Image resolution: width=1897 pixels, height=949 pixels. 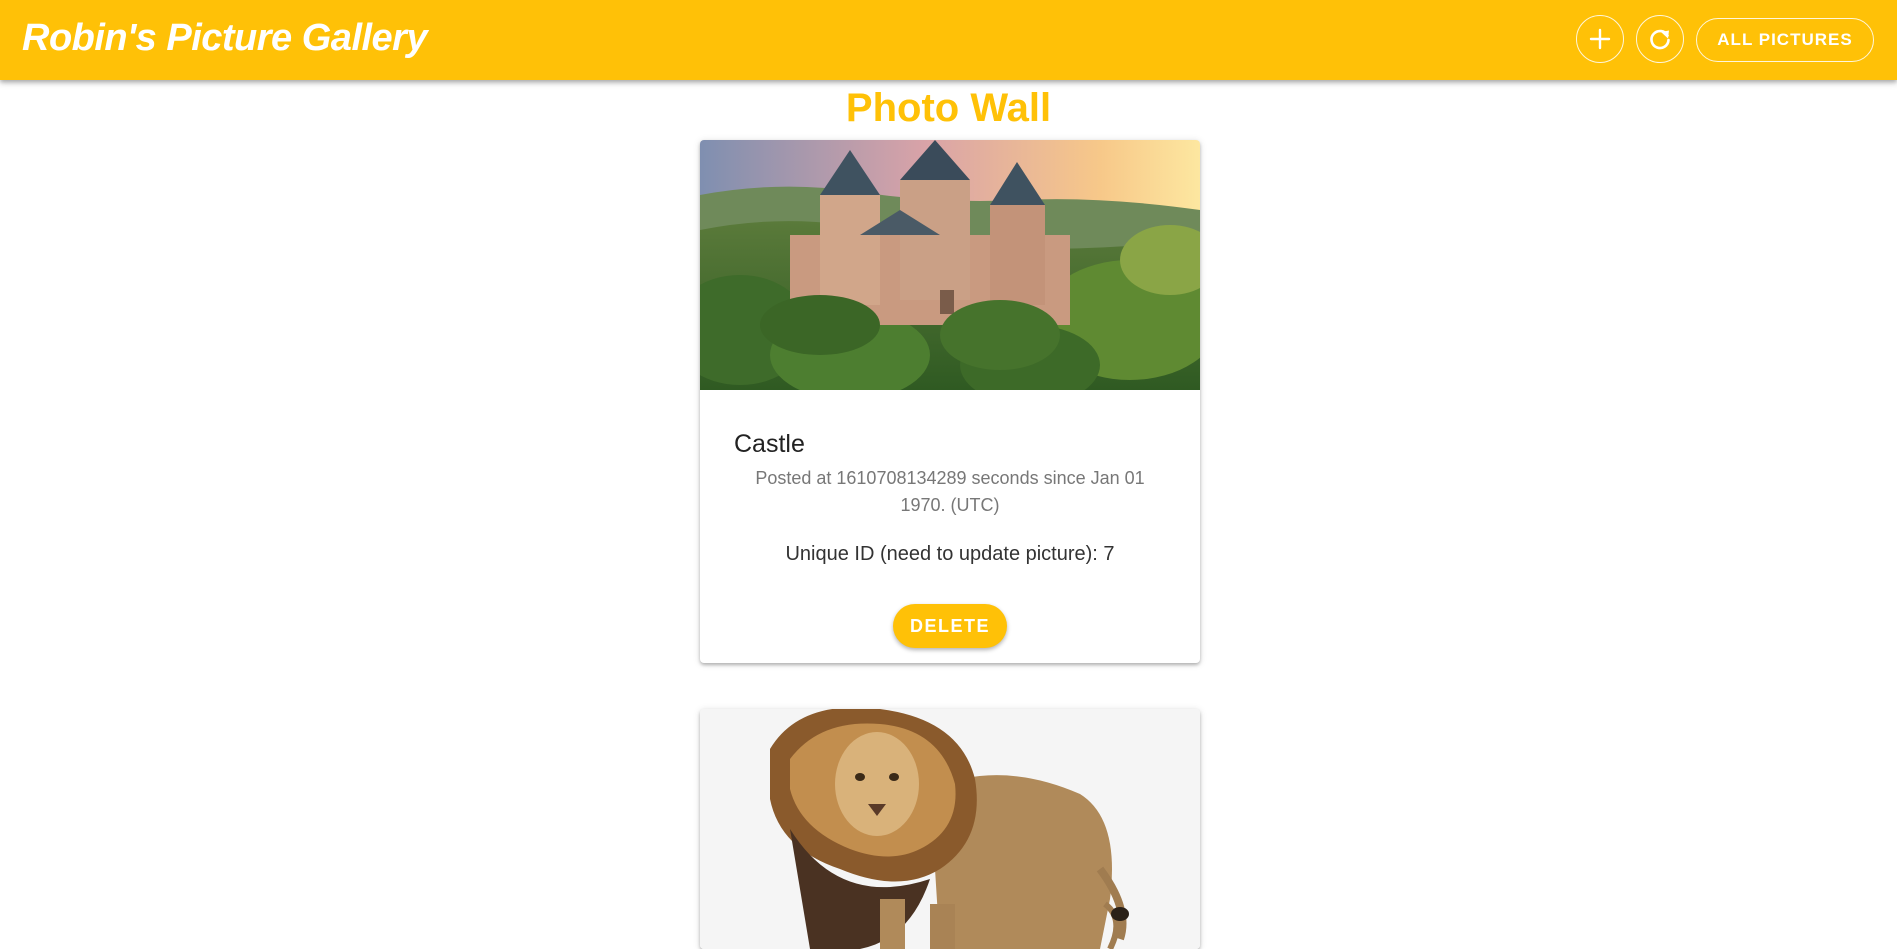 I want to click on picture-card, so click(x=950, y=829).